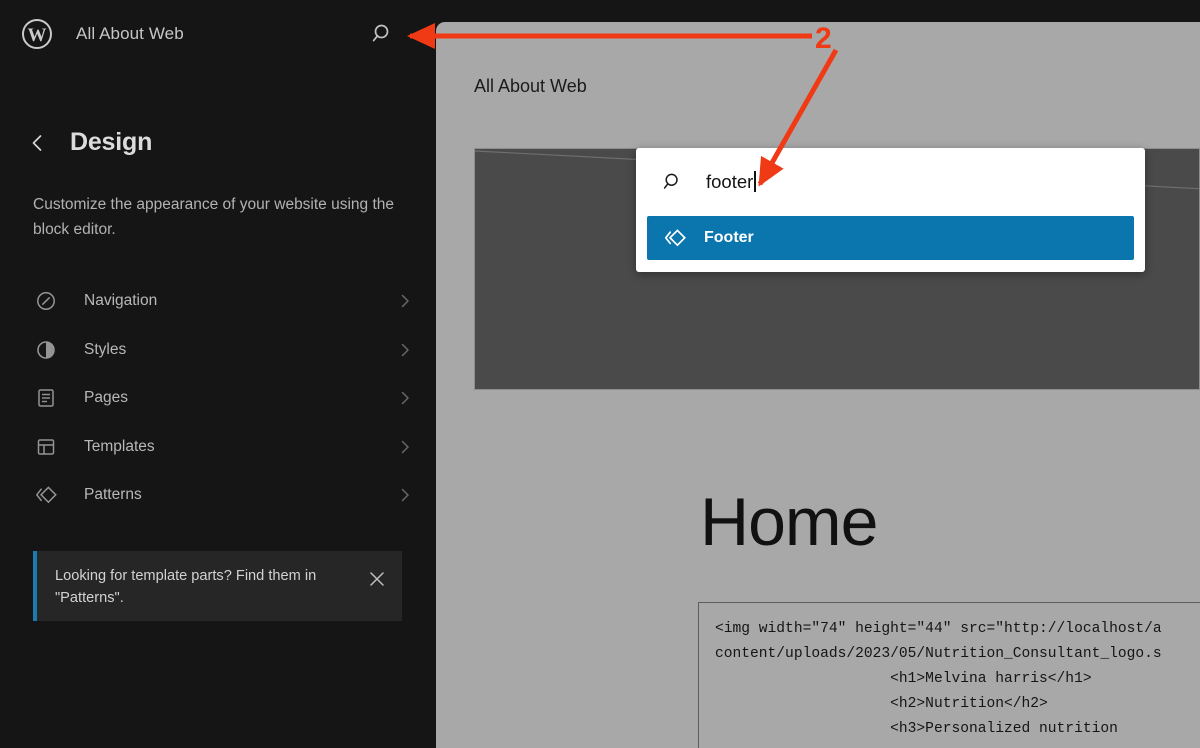  Describe the element at coordinates (46, 398) in the screenshot. I see `page-document-icon` at that location.